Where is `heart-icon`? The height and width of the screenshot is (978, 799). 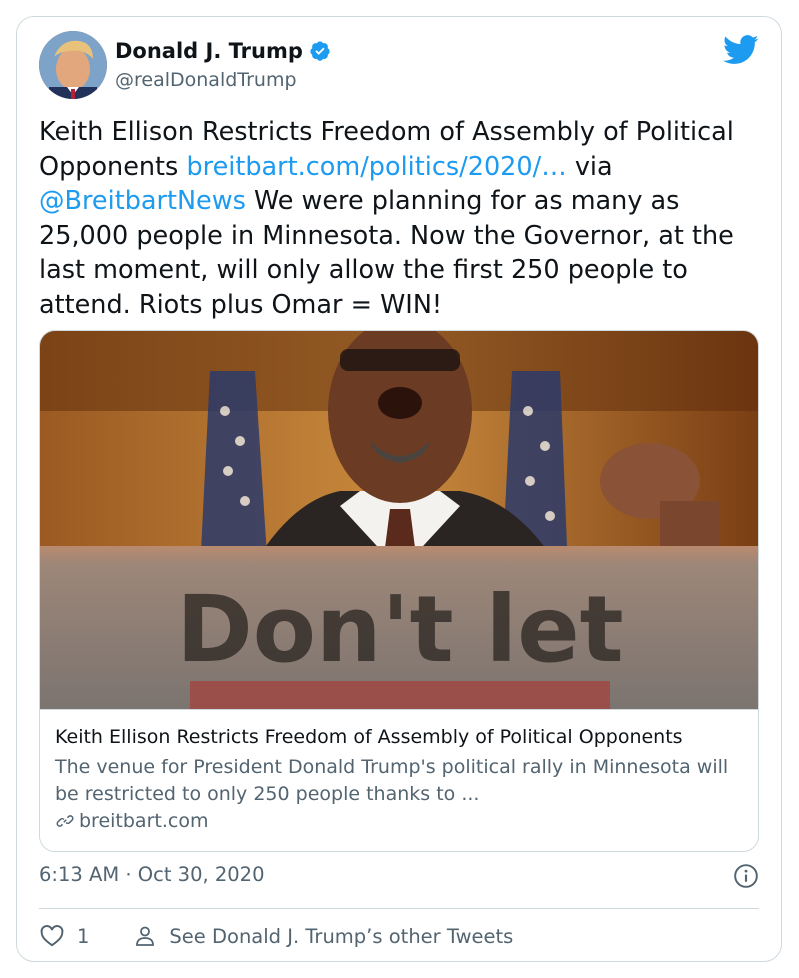 heart-icon is located at coordinates (52, 936).